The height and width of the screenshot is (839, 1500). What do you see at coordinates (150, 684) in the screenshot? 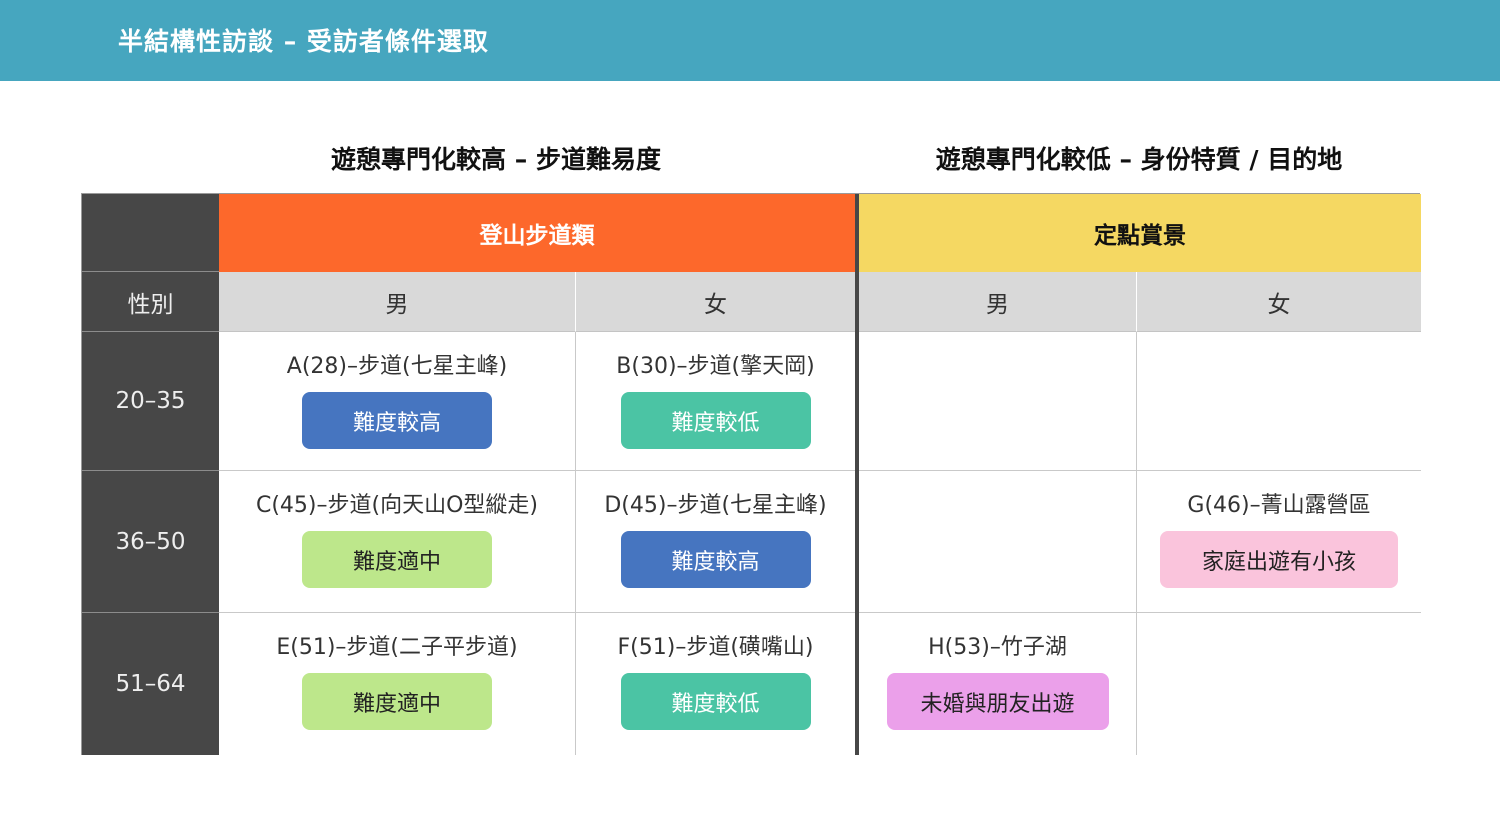
I see `age-group-51-64: 51–64` at bounding box center [150, 684].